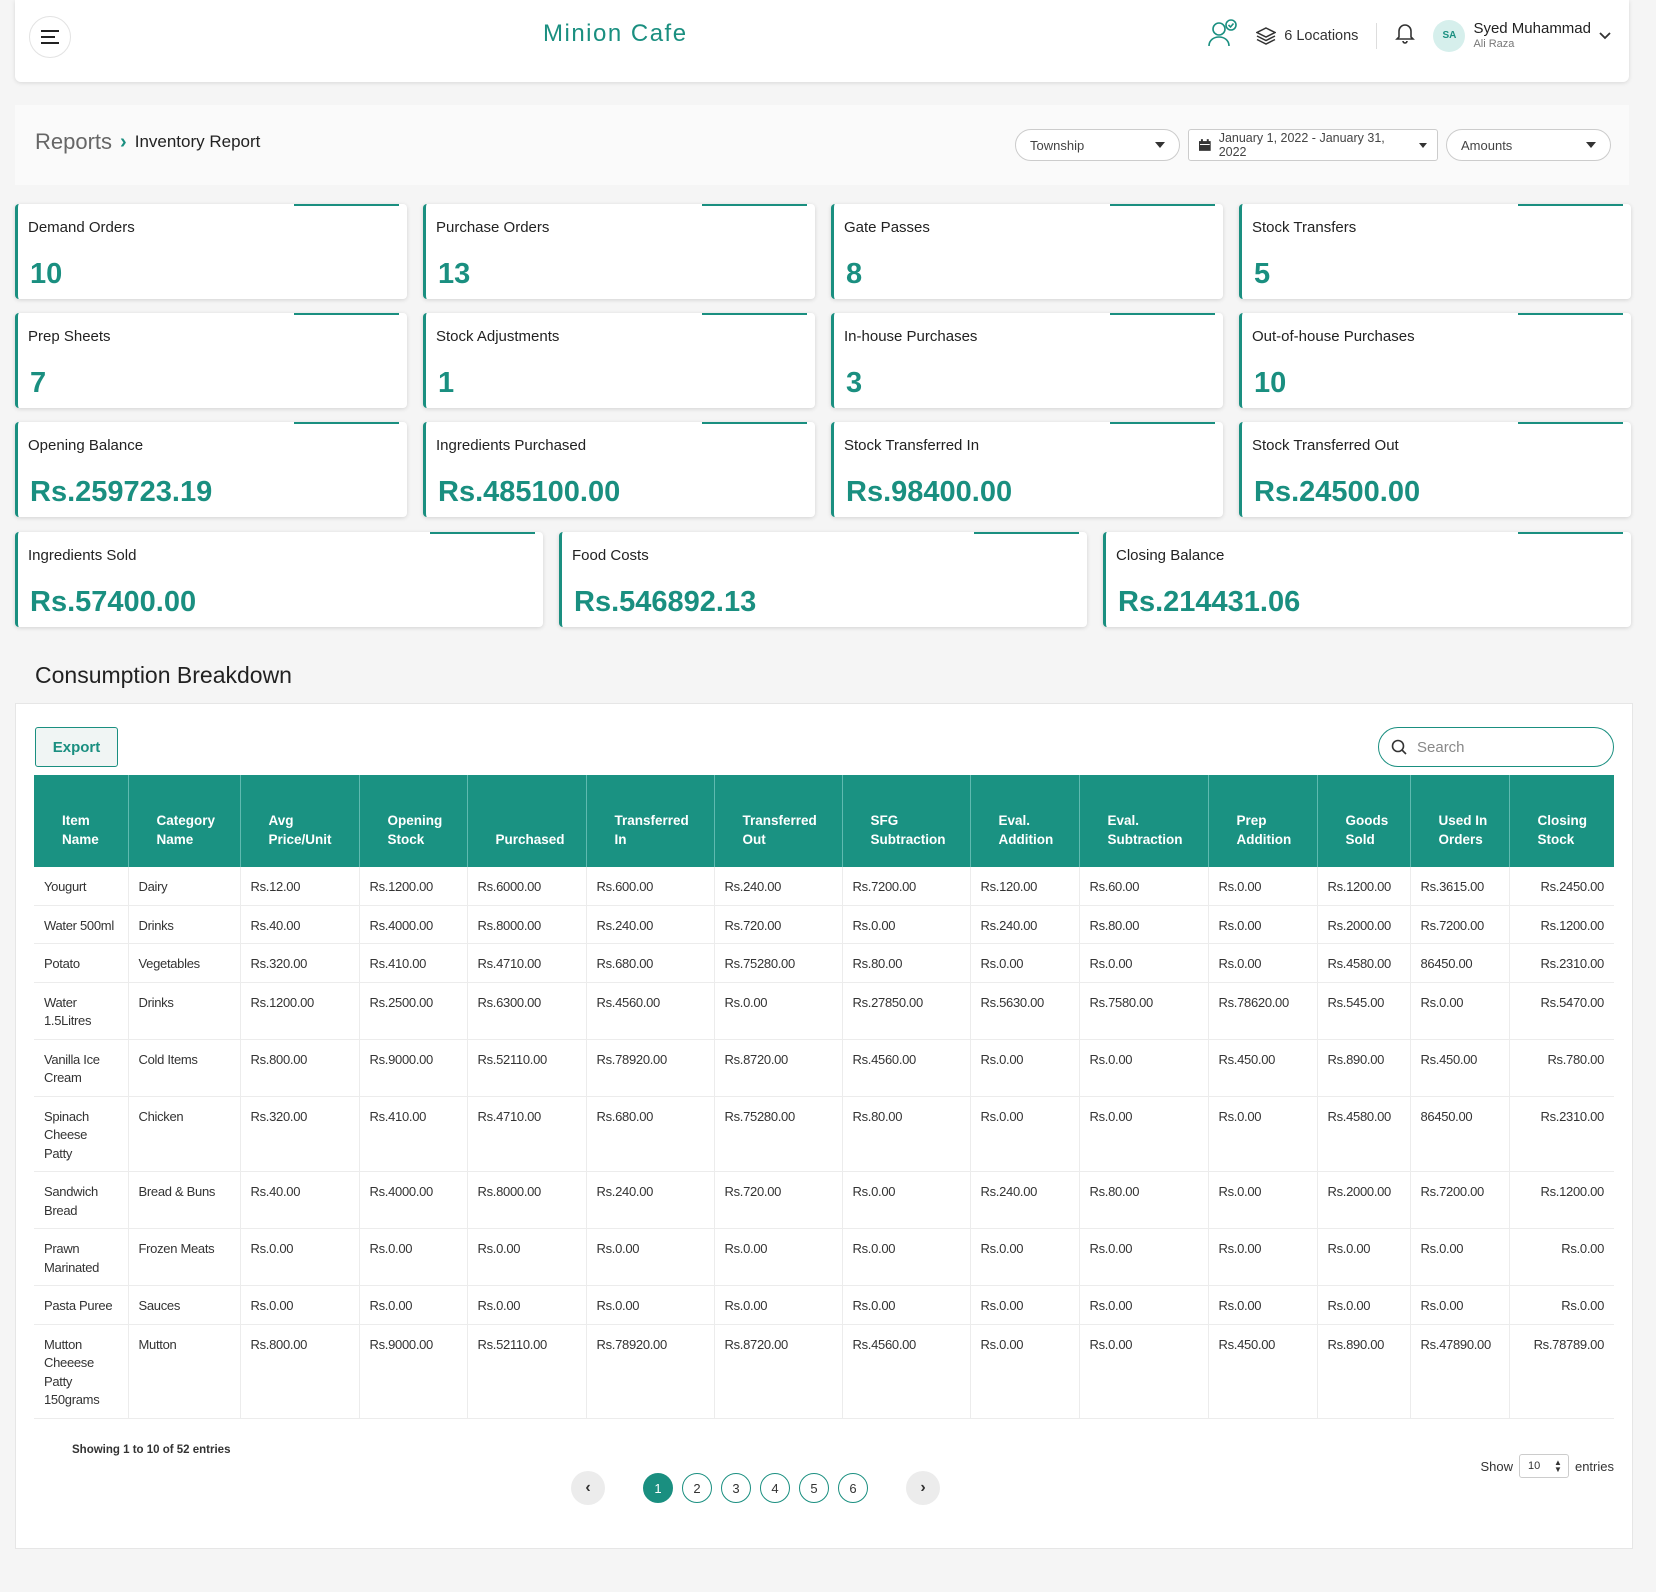  I want to click on stat-label: Stock Adjustments, so click(498, 336).